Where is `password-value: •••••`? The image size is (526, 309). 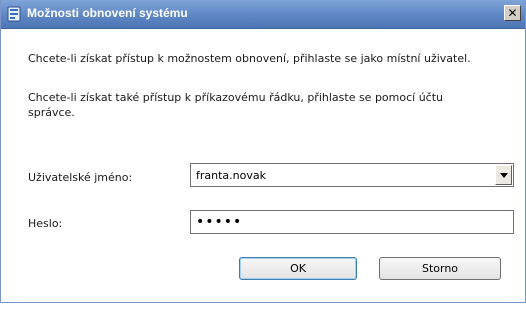 password-value: ••••• is located at coordinates (219, 222).